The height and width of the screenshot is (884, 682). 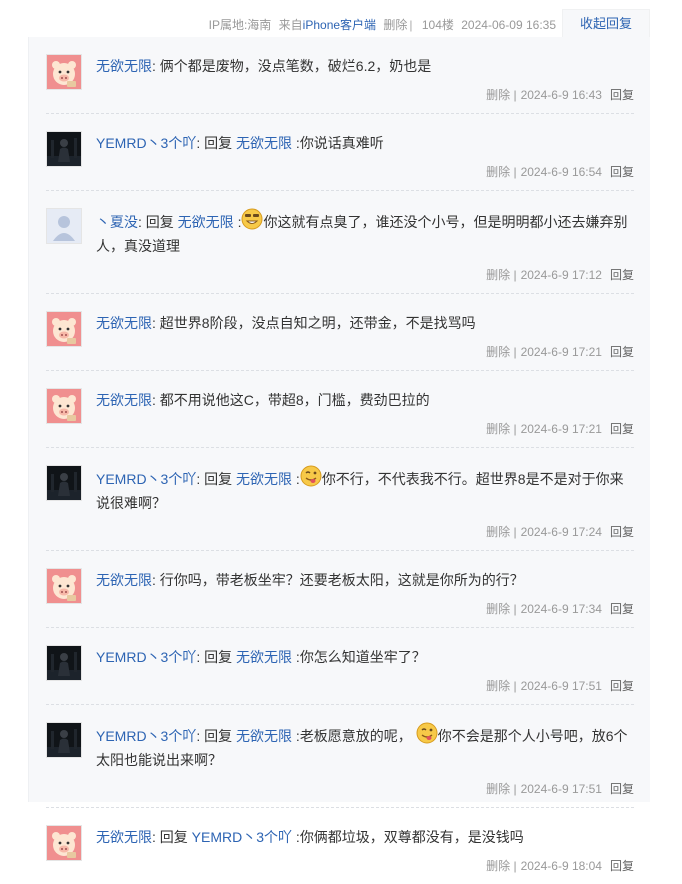 I want to click on reply-text: 俩个都是废物，没点笔数，破烂6.2，奶也是, so click(x=295, y=66).